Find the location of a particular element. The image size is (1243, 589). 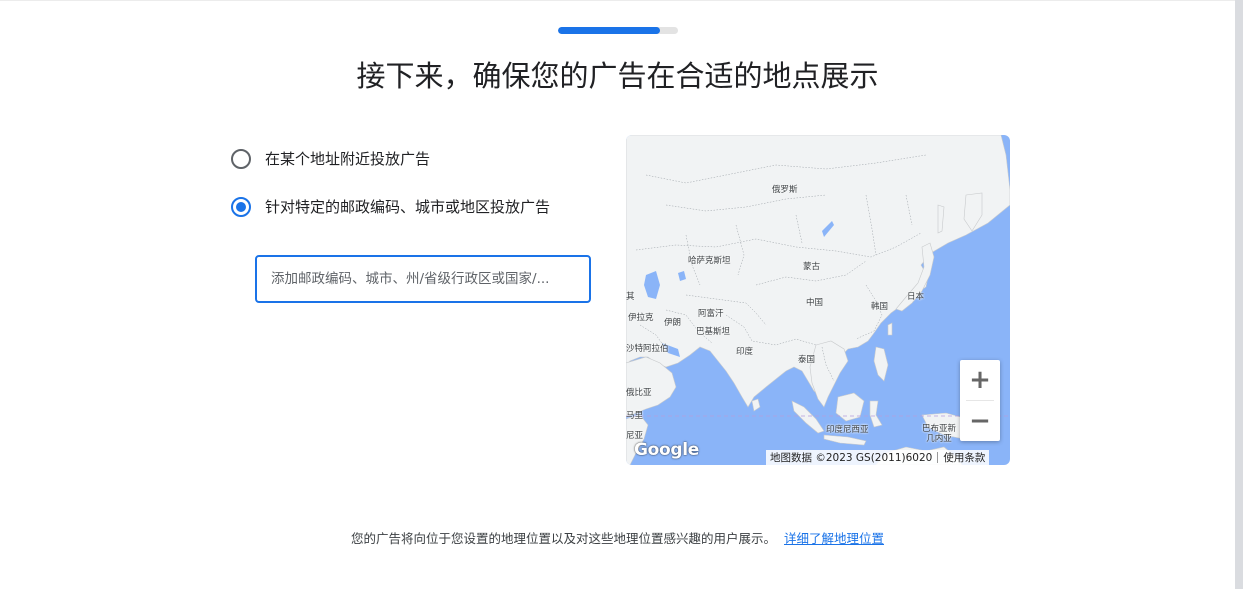

map-label-indonesia: 印度尼西亚 is located at coordinates (847, 430).